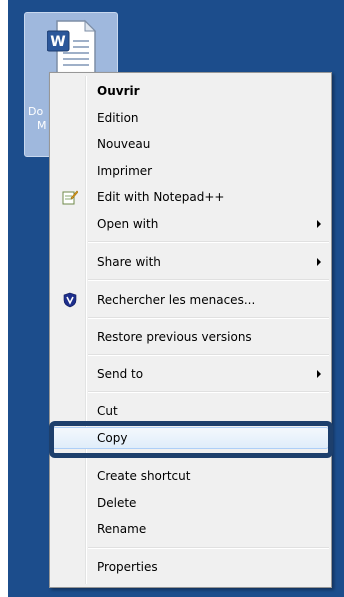  What do you see at coordinates (72, 47) in the screenshot?
I see `word-document-icon: W` at bounding box center [72, 47].